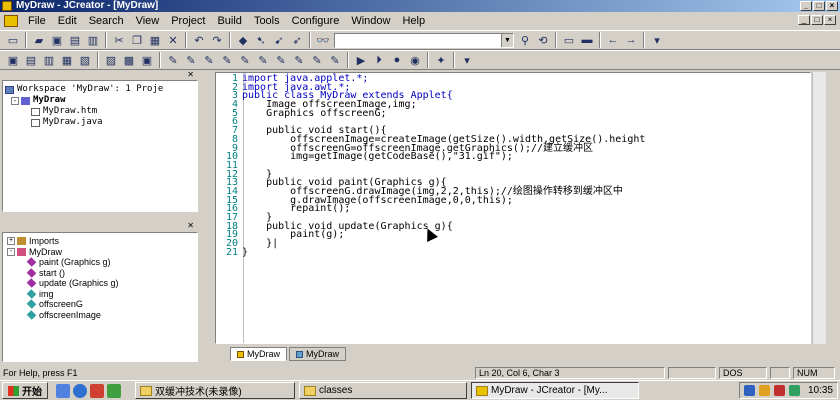 The image size is (840, 400). Describe the element at coordinates (173, 40) in the screenshot. I see `delete-icon: ✕` at that location.